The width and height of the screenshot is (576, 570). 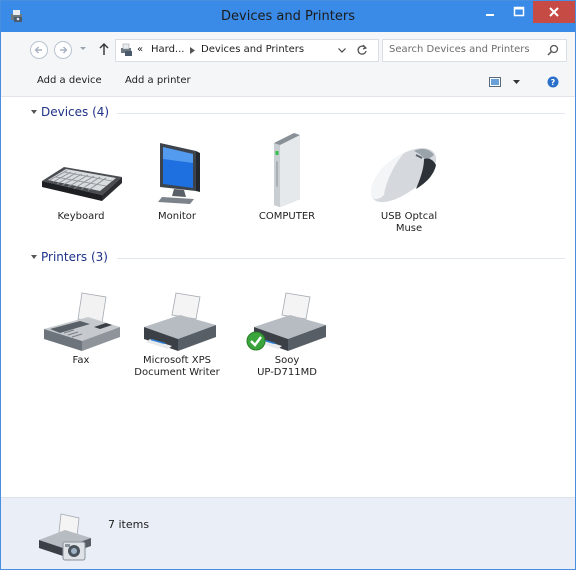 I want to click on printers-group-header: Printers (3), so click(x=74, y=257).